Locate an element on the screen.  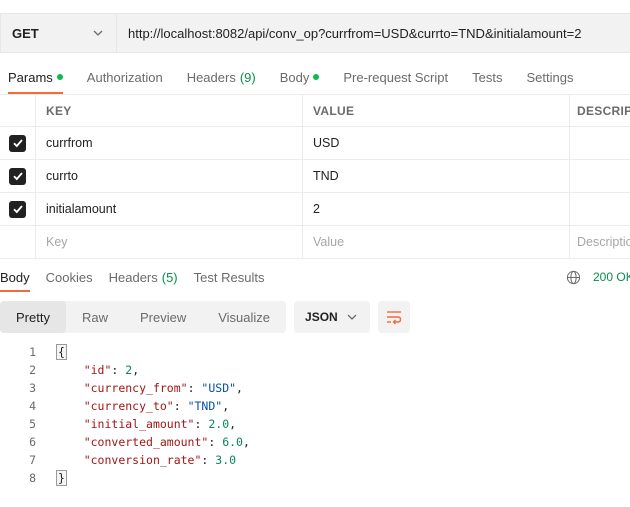
json-key: "initial_amount" is located at coordinates (139, 424).